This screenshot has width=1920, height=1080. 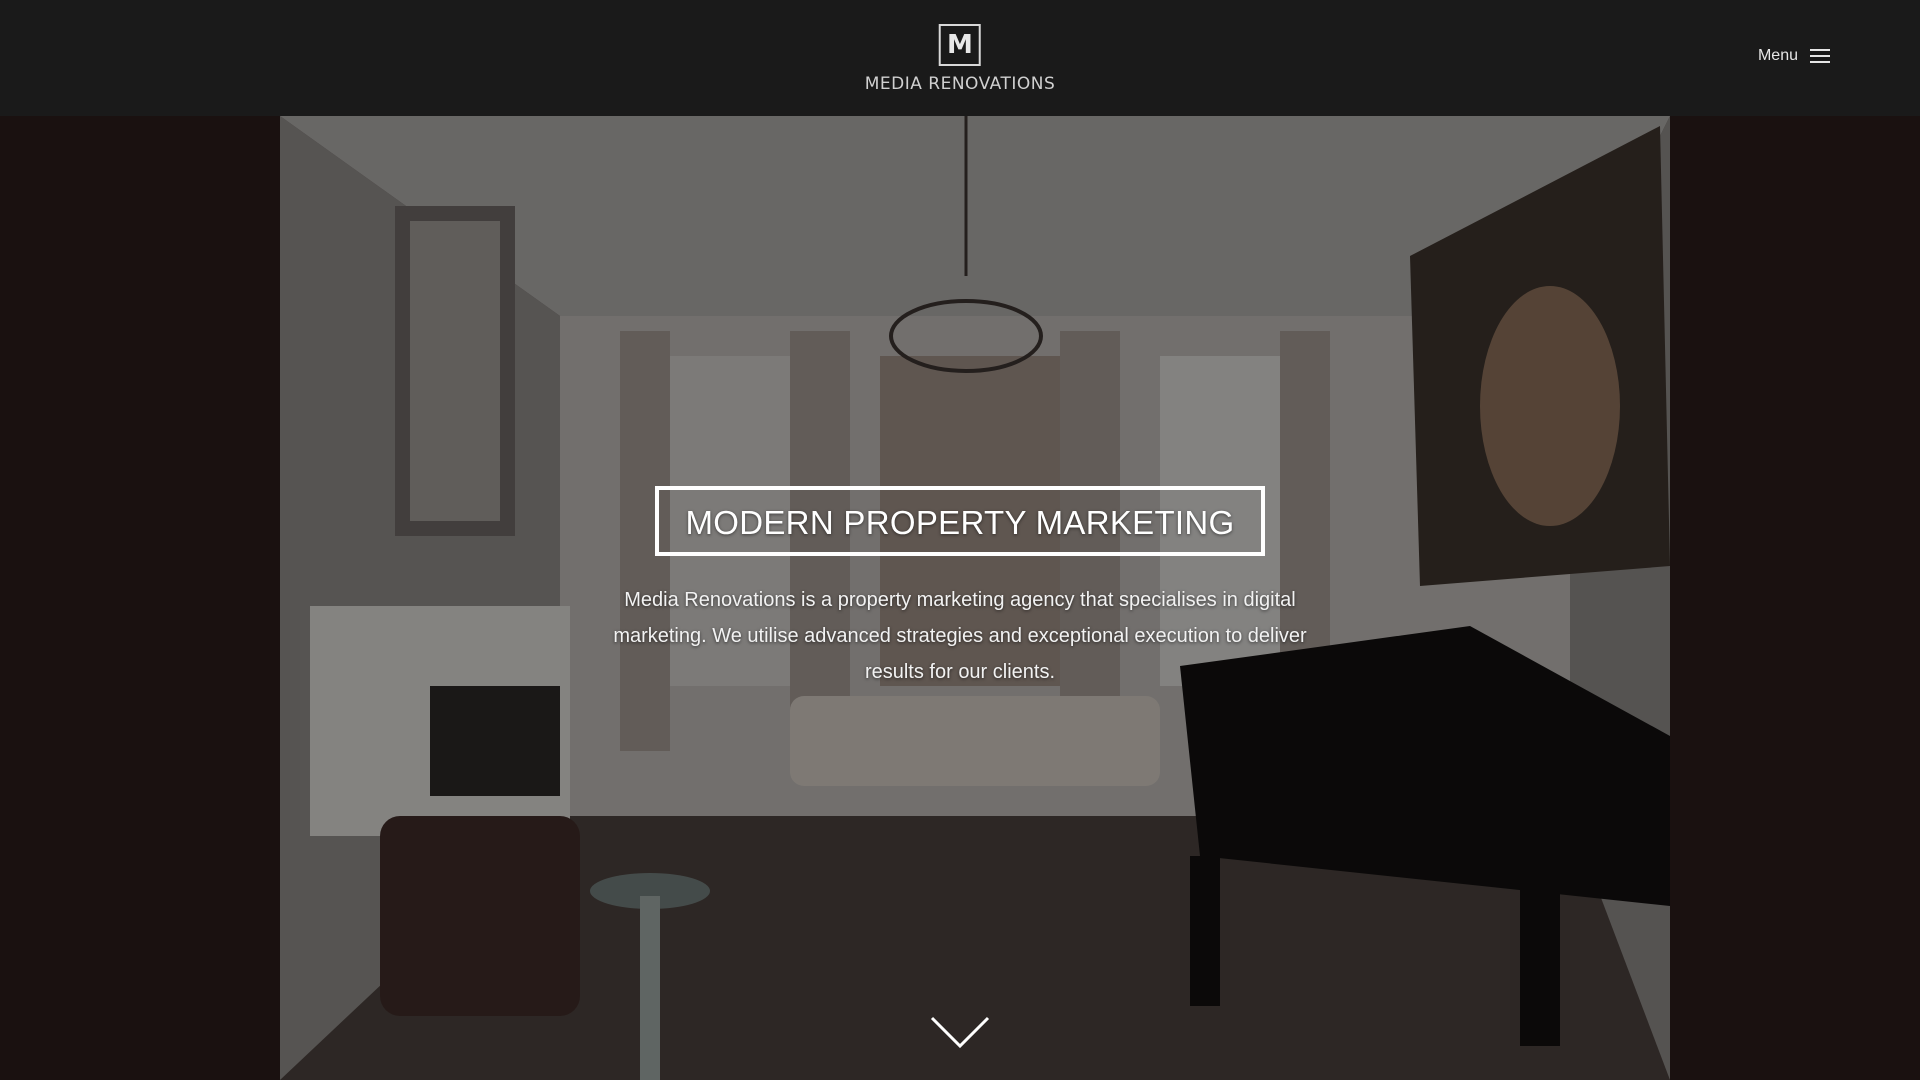 I want to click on site-header: M MEDIA RENOVATIONS Menu, so click(x=960, y=58).